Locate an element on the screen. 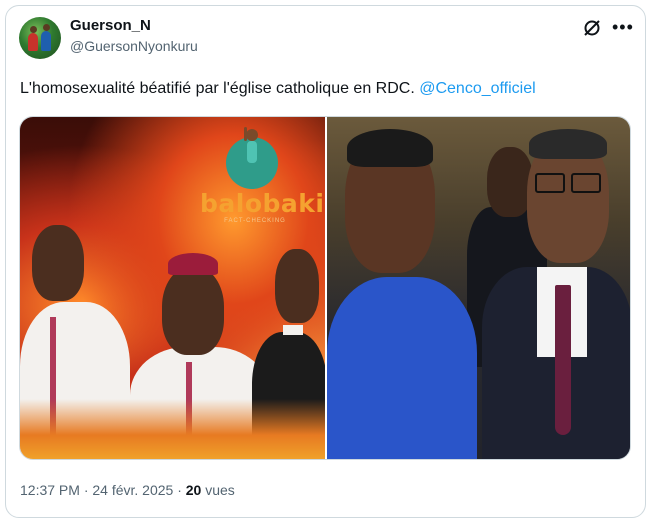  views-label: vues is located at coordinates (220, 490).